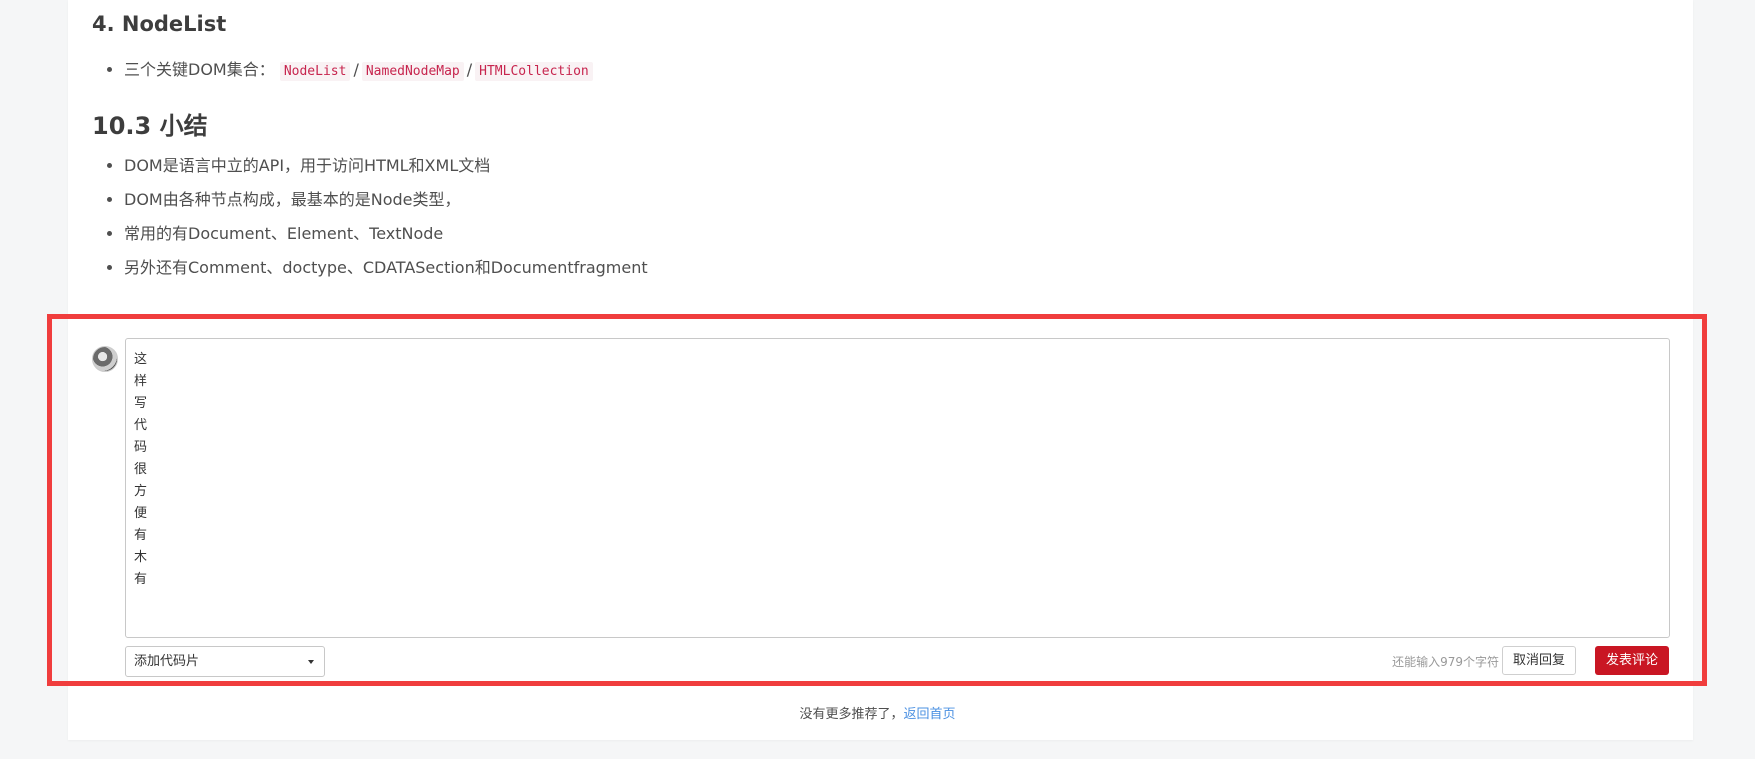 The height and width of the screenshot is (759, 1755). What do you see at coordinates (386, 234) in the screenshot?
I see `list-item: 常用的有Document、Element、TextNode` at bounding box center [386, 234].